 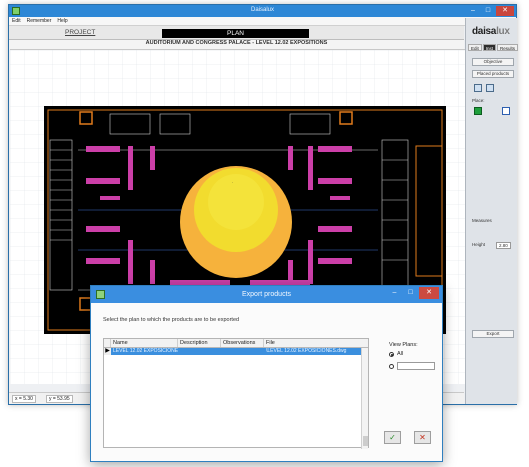 I want to click on measures-label: Measures, so click(x=482, y=220).